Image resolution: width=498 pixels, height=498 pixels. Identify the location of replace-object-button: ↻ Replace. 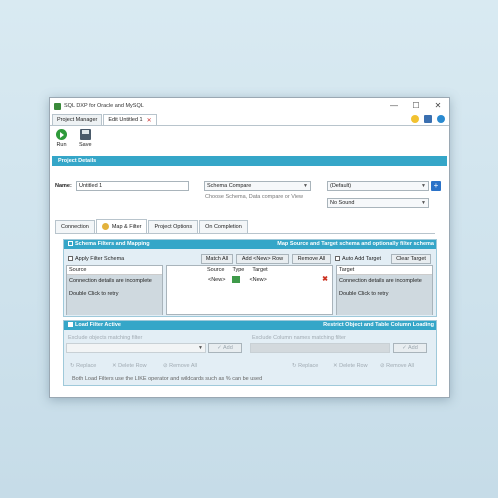
(83, 366).